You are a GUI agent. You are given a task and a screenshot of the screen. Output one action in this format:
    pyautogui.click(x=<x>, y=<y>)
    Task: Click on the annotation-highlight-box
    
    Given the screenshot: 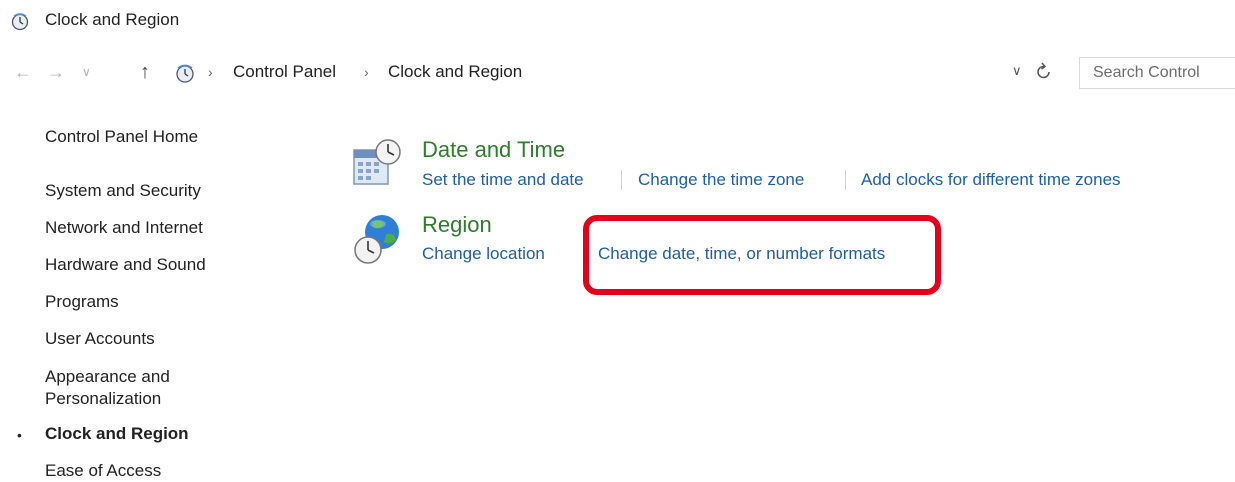 What is the action you would take?
    pyautogui.click(x=762, y=255)
    